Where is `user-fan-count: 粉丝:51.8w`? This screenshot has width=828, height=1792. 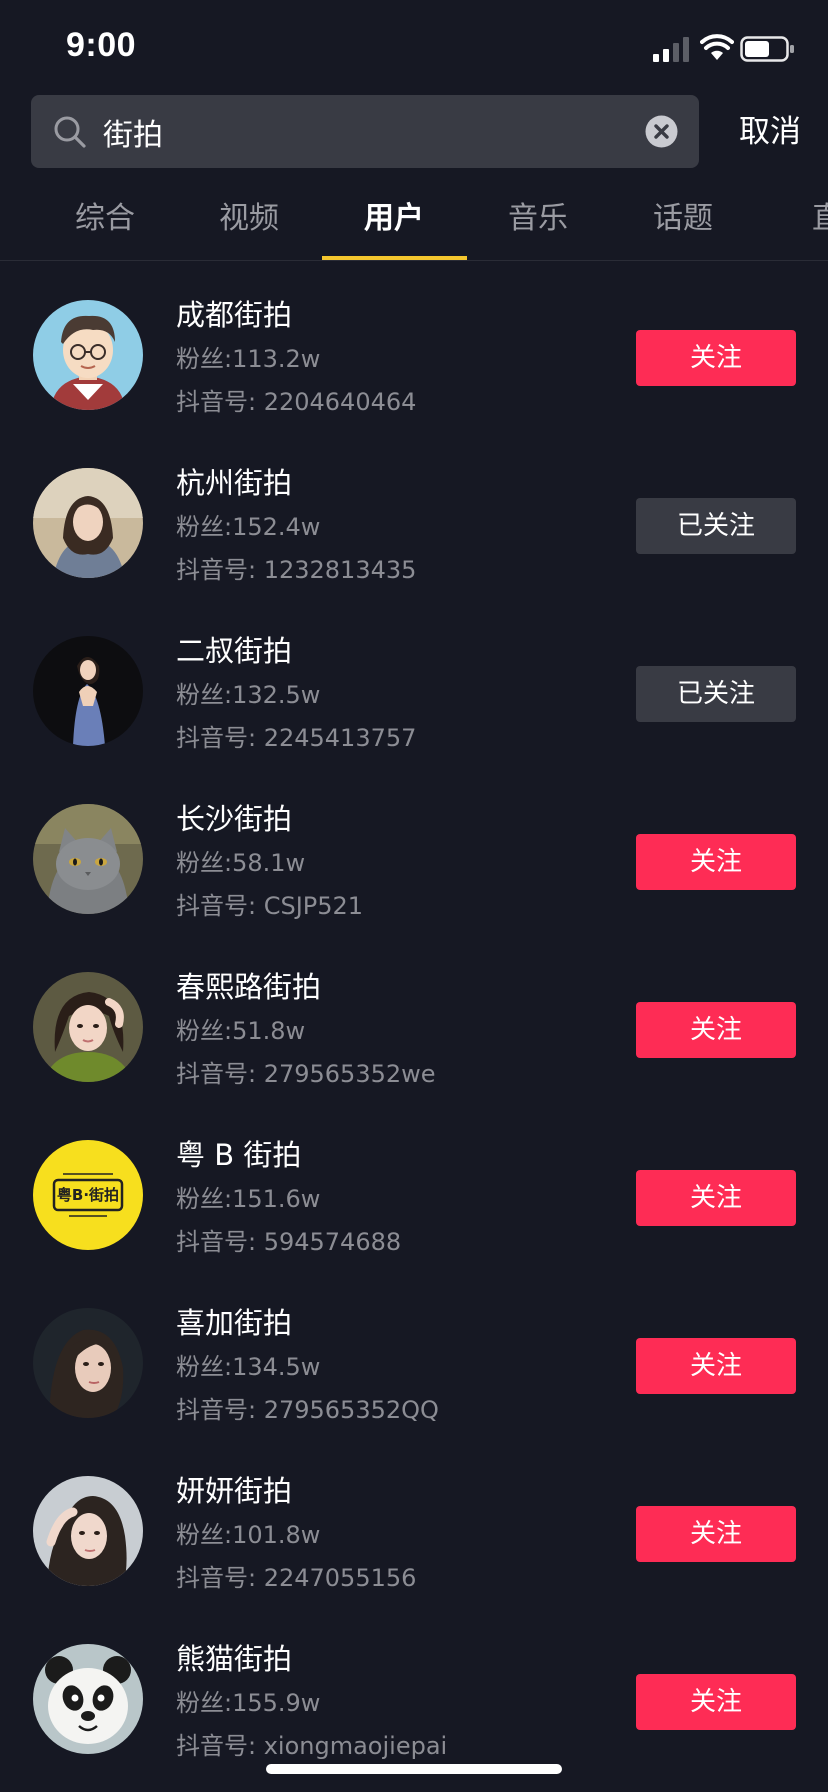
user-fan-count: 粉丝:51.8w is located at coordinates (241, 1031).